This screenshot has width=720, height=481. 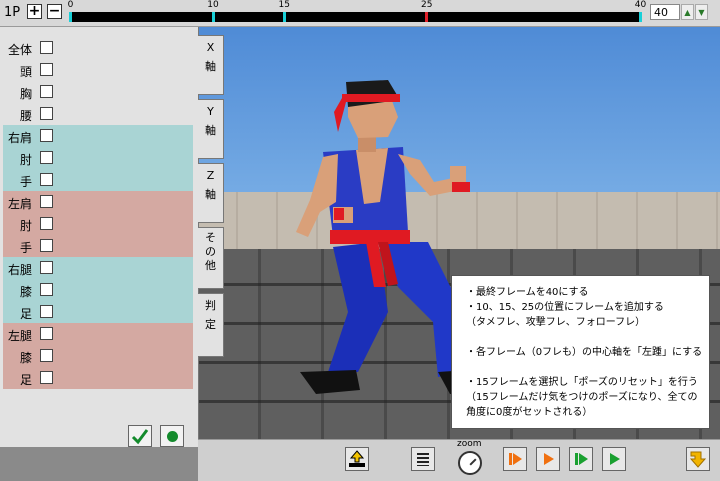 I want to click on body-part-label: 全体, so click(x=20, y=50).